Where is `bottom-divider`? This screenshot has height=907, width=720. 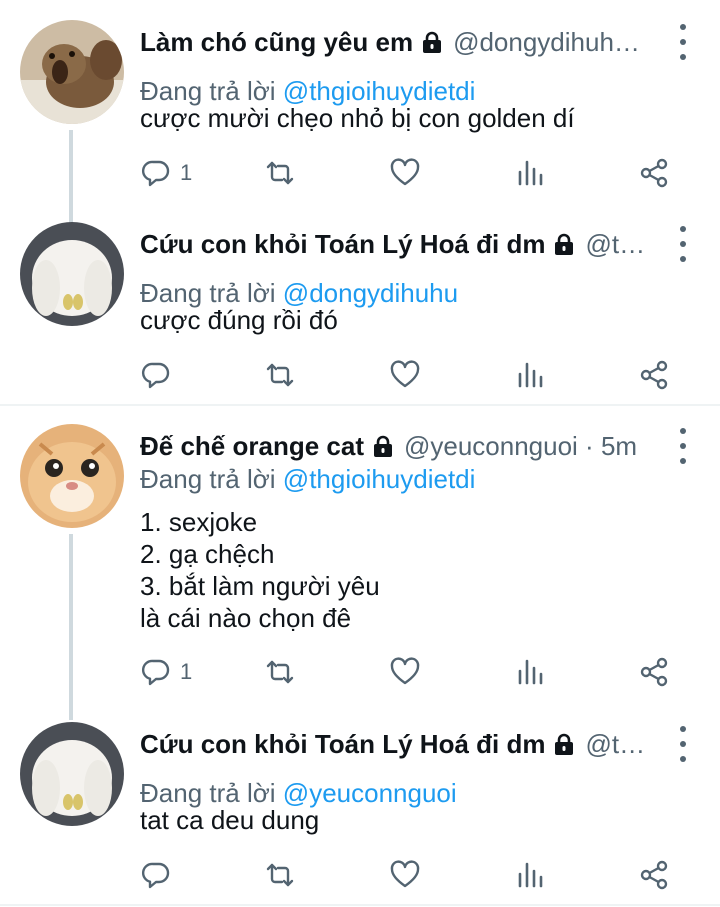 bottom-divider is located at coordinates (360, 905).